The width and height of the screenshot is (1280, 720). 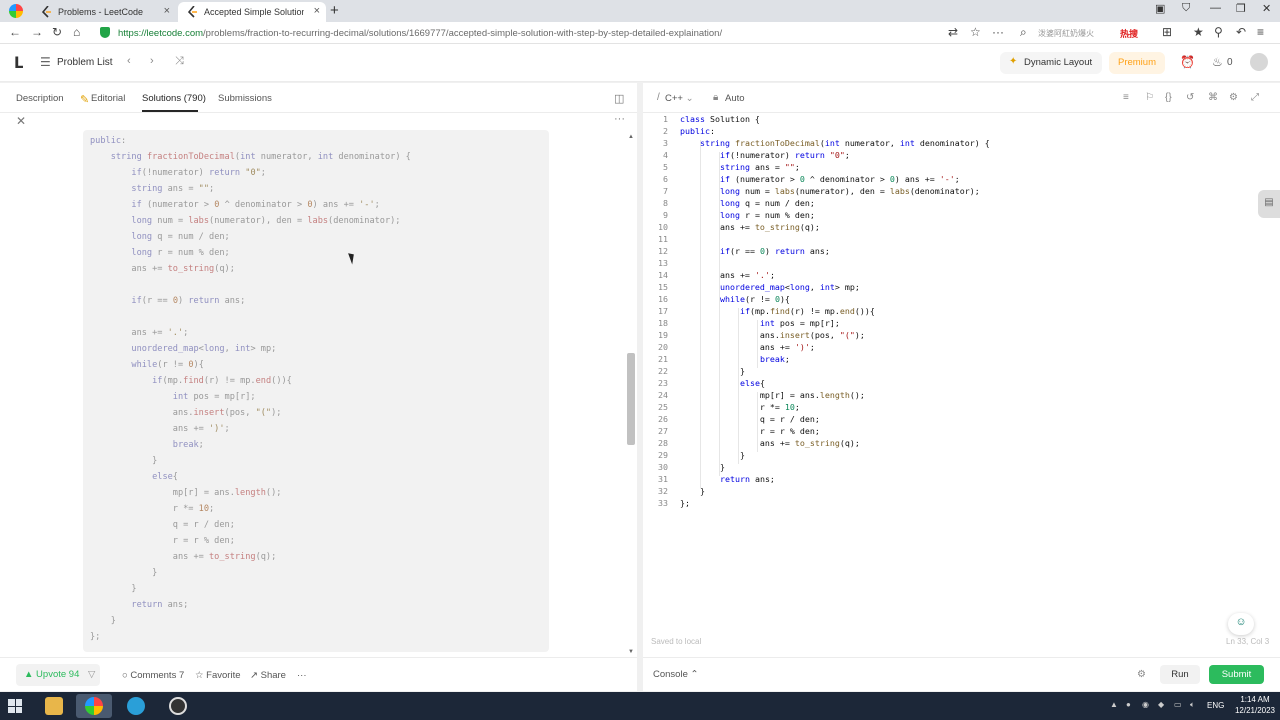 I want to click on minimize-icon: —, so click(x=1215, y=8).